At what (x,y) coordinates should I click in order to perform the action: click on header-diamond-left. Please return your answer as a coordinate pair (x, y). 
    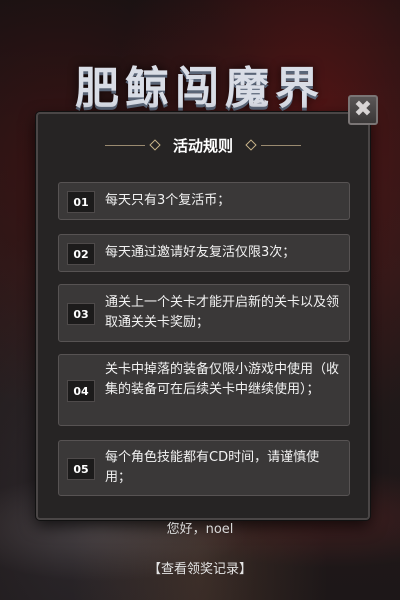
    Looking at the image, I should click on (155, 145).